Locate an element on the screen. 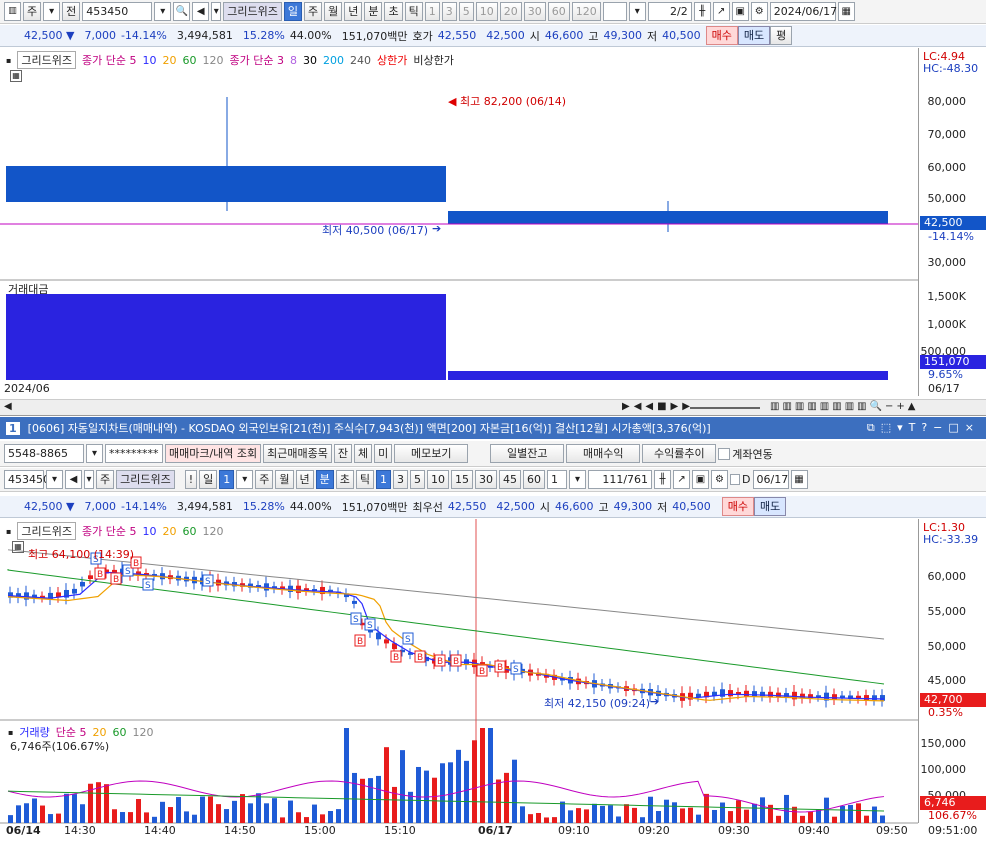 The width and height of the screenshot is (986, 841). bottom-num-1: 1 is located at coordinates (384, 479).